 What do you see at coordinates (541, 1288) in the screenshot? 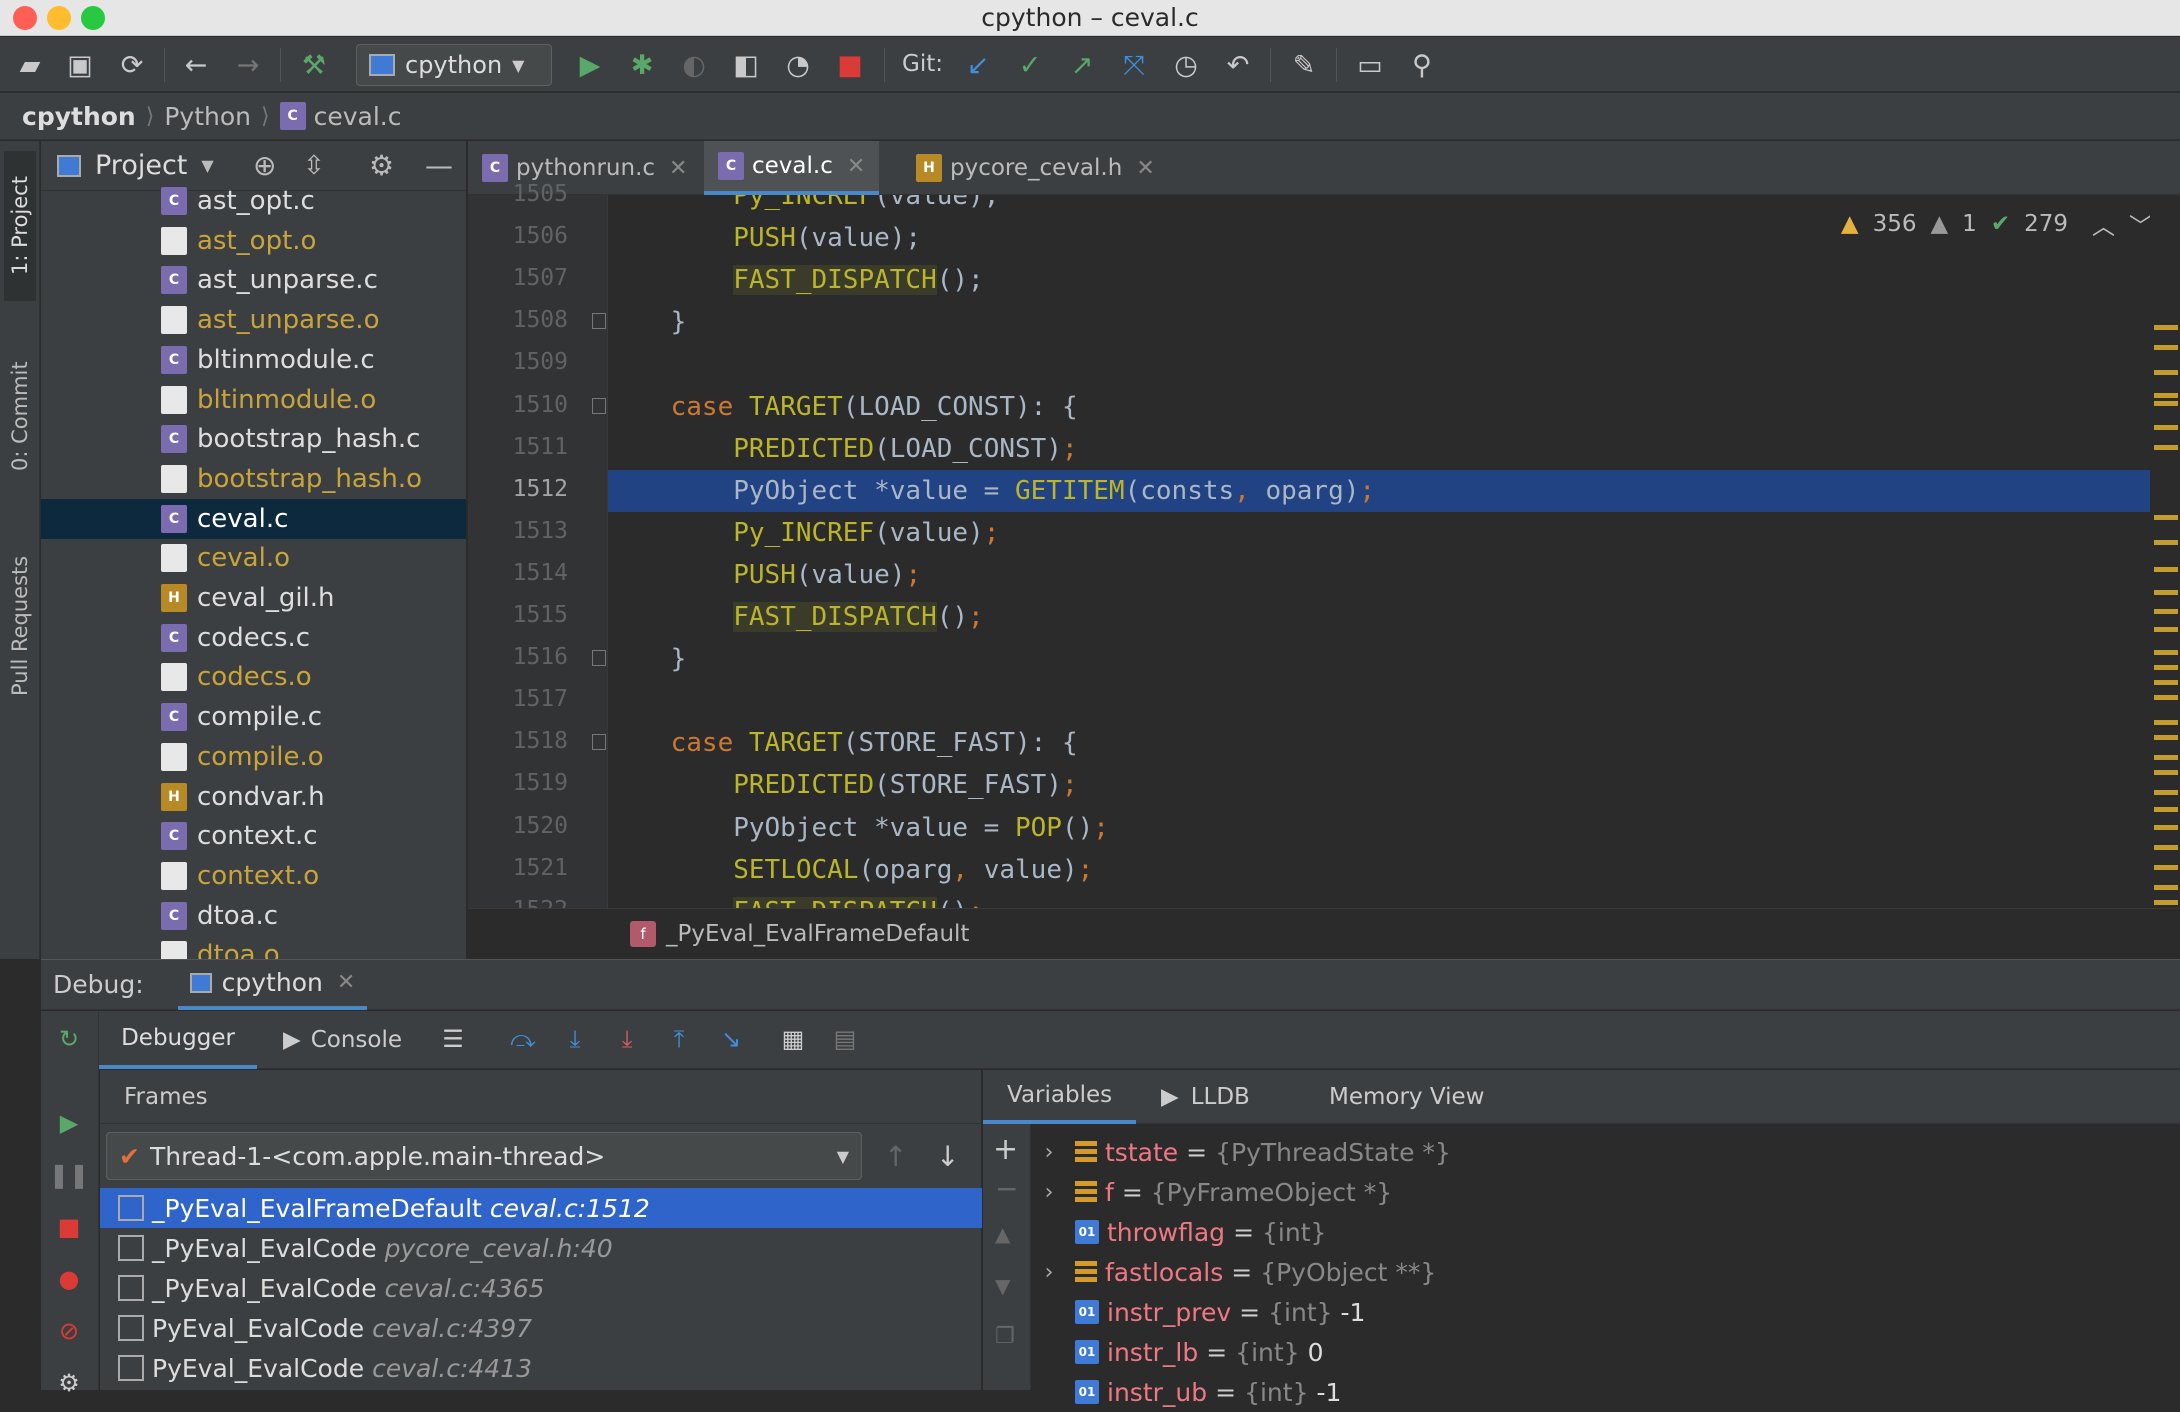
I see `table-row: _PyEval_EvalCode ceval.c:4365` at bounding box center [541, 1288].